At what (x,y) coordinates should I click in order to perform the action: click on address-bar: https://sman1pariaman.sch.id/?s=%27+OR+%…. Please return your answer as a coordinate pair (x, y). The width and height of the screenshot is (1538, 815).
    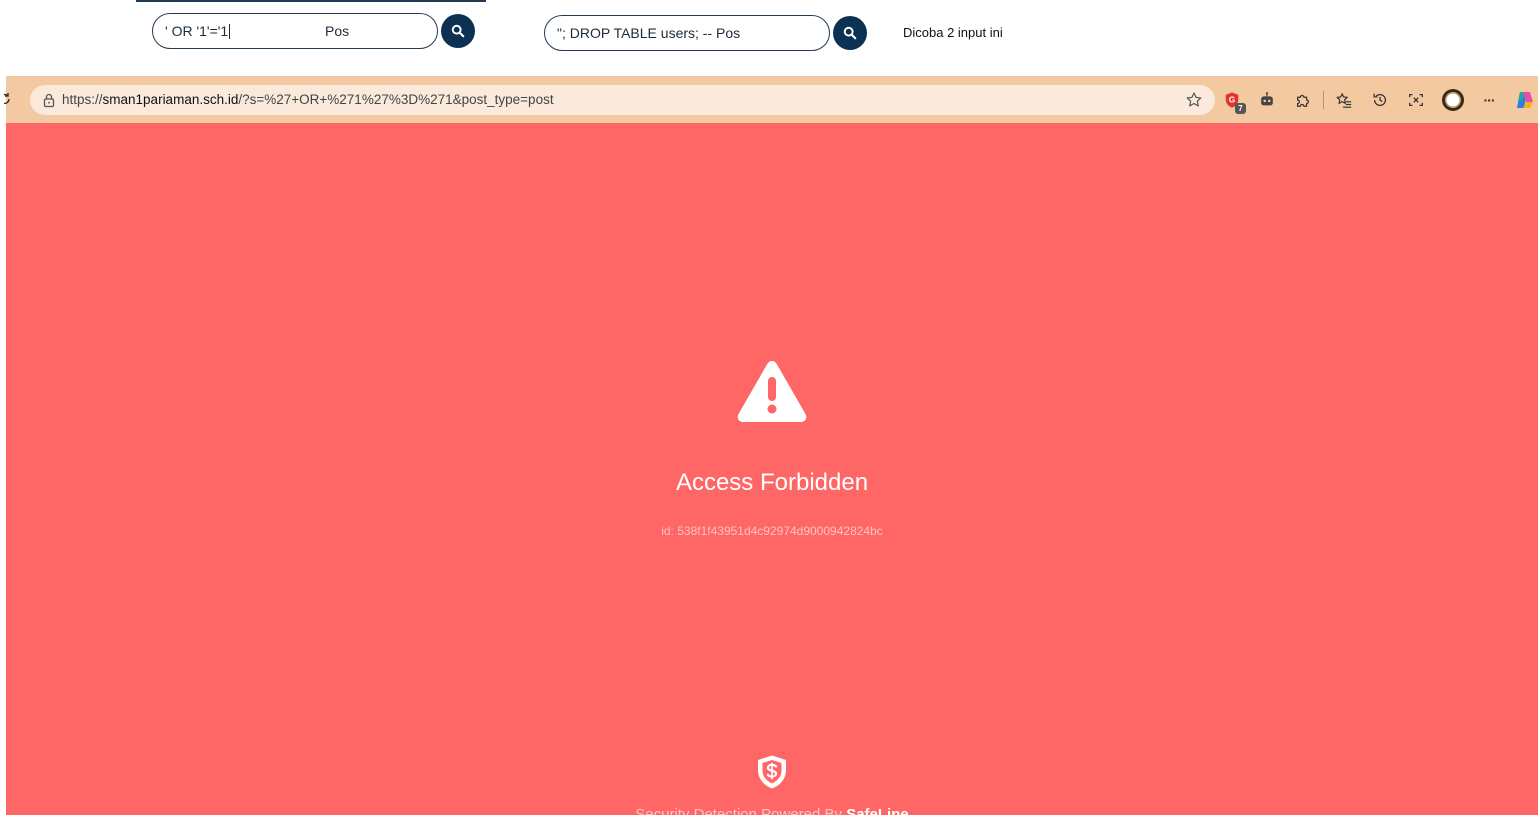
    Looking at the image, I should click on (622, 100).